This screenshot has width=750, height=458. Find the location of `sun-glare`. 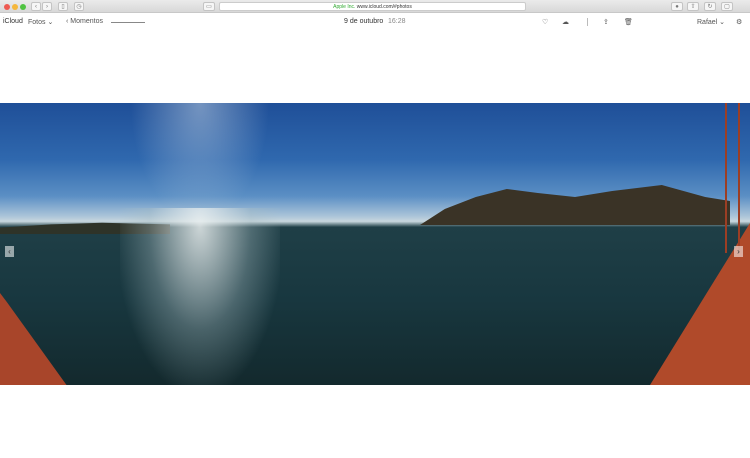

sun-glare is located at coordinates (200, 296).